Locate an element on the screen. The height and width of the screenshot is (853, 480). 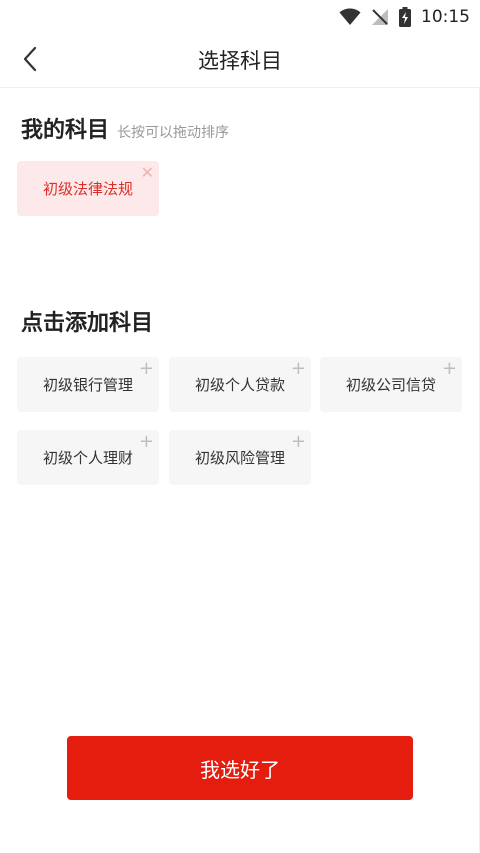
add-subjects-heading: 点击添加科目 is located at coordinates (87, 323).